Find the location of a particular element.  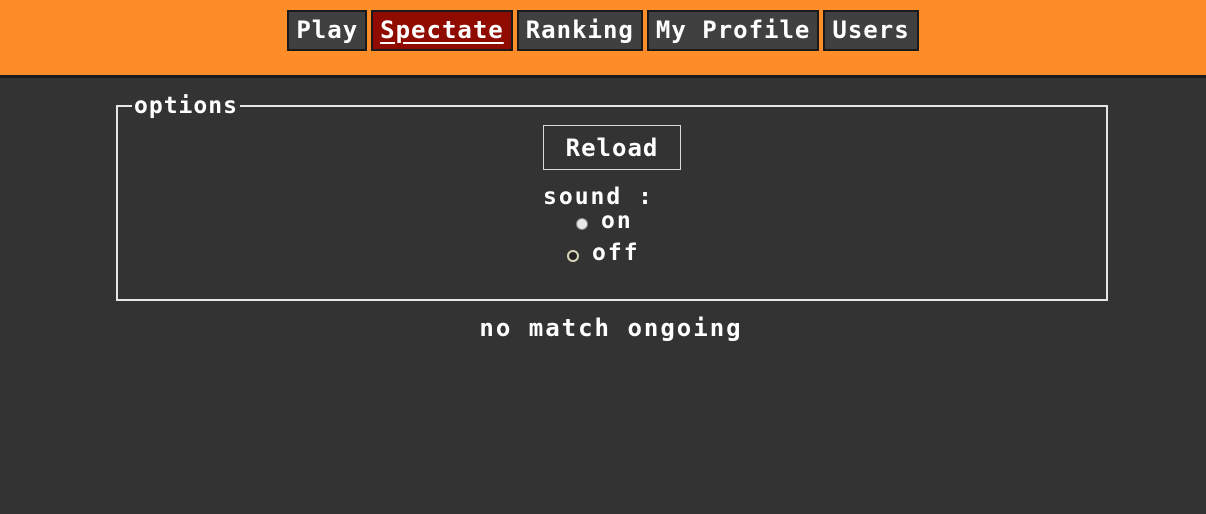

sound-on-radio is located at coordinates (582, 224).